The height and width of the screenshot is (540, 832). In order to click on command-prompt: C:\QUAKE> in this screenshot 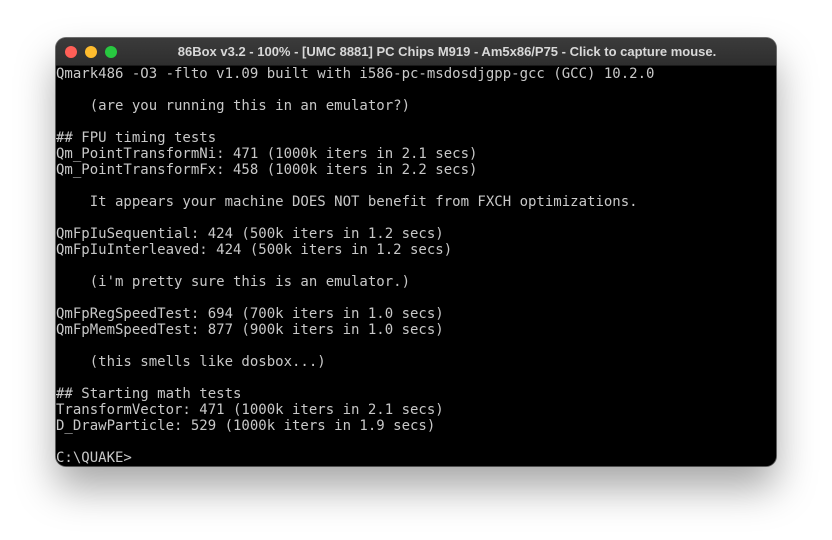, I will do `click(94, 458)`.